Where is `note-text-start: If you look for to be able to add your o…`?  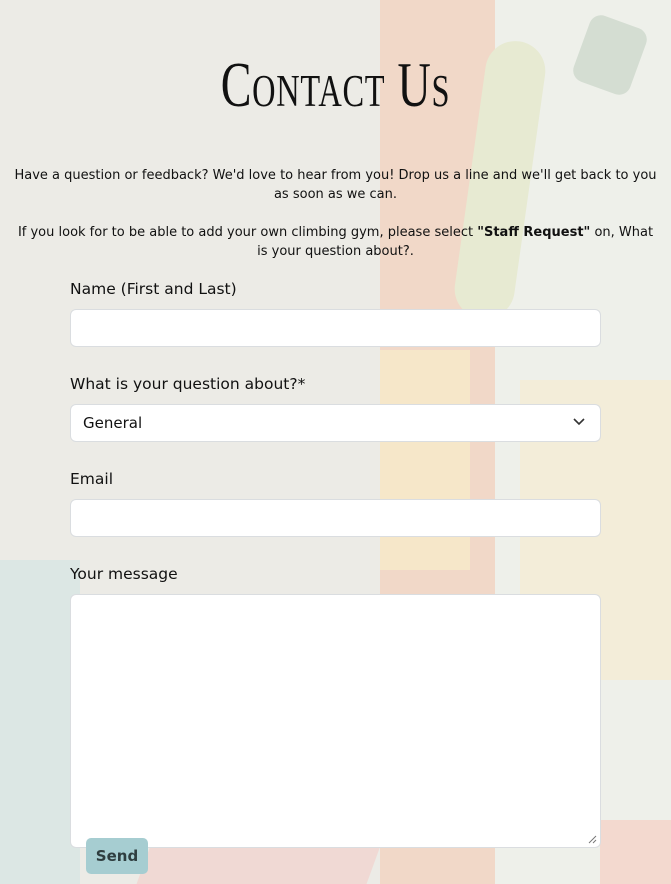 note-text-start: If you look for to be able to add your o… is located at coordinates (247, 232).